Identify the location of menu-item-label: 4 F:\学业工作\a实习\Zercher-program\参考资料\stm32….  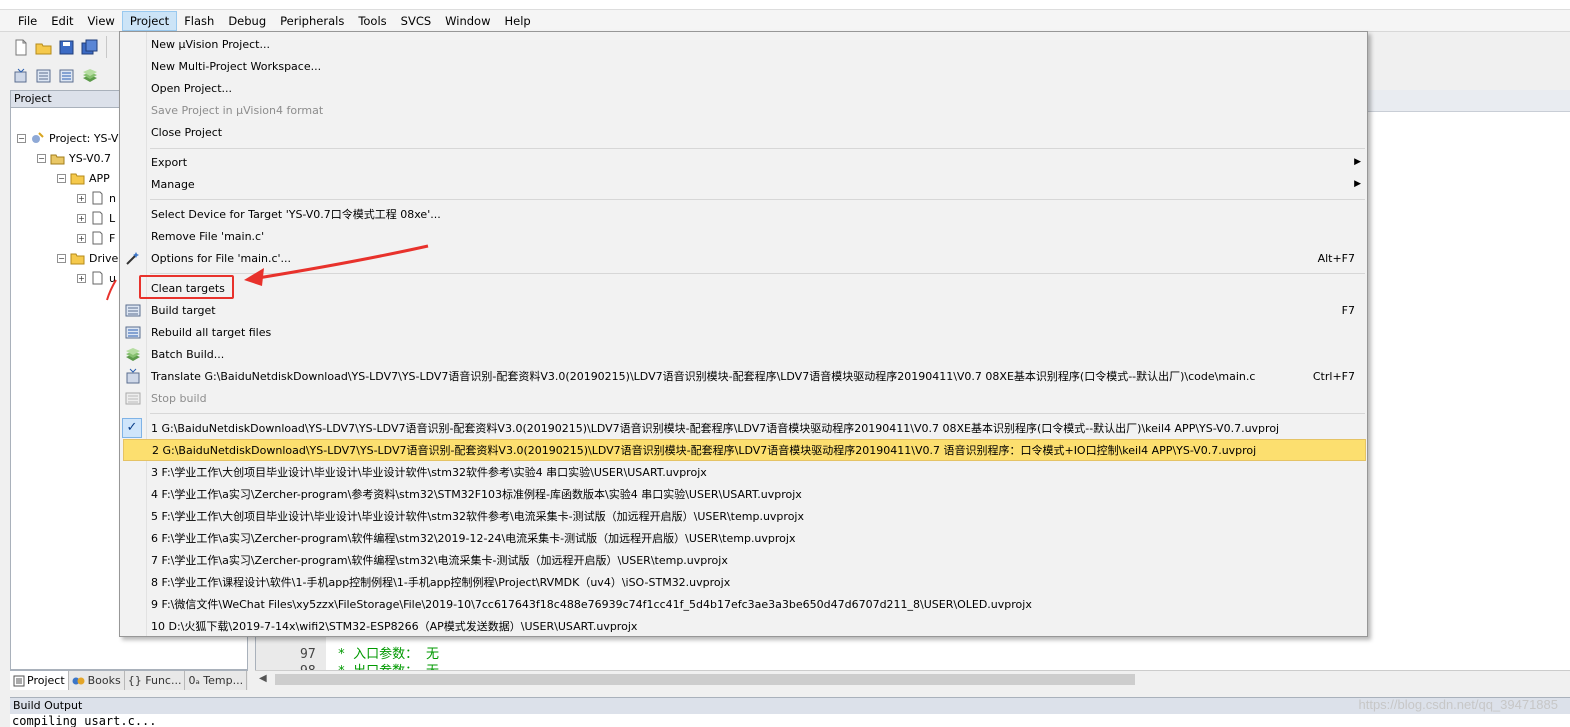
(476, 494).